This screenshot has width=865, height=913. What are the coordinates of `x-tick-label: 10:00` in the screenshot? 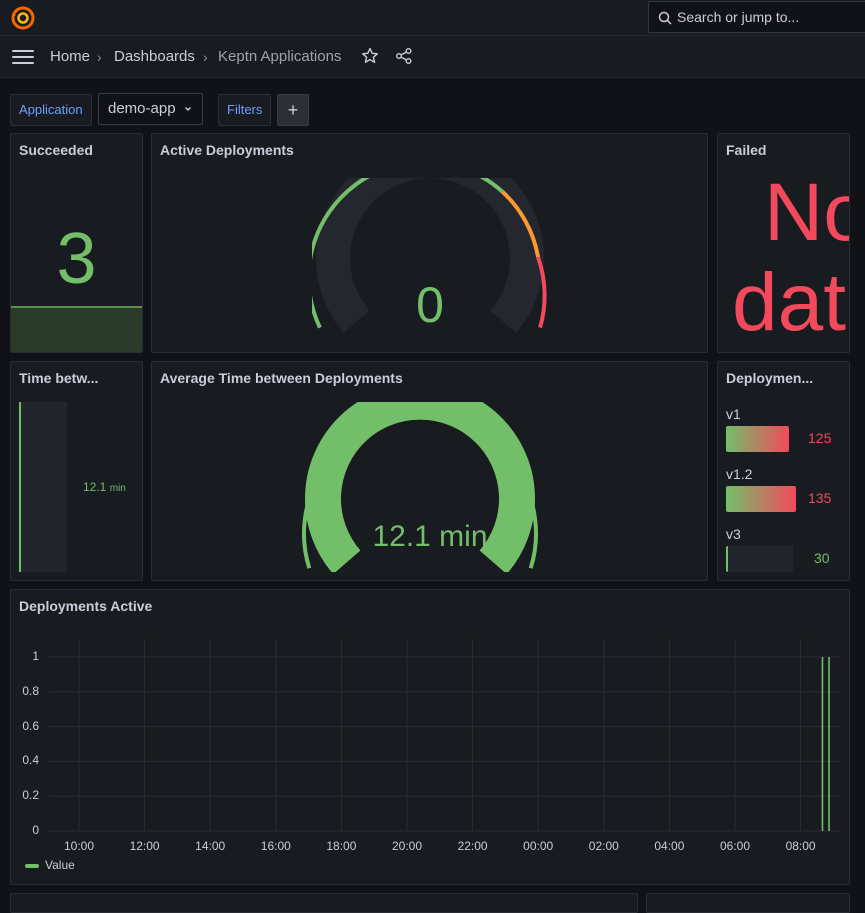 It's located at (79, 846).